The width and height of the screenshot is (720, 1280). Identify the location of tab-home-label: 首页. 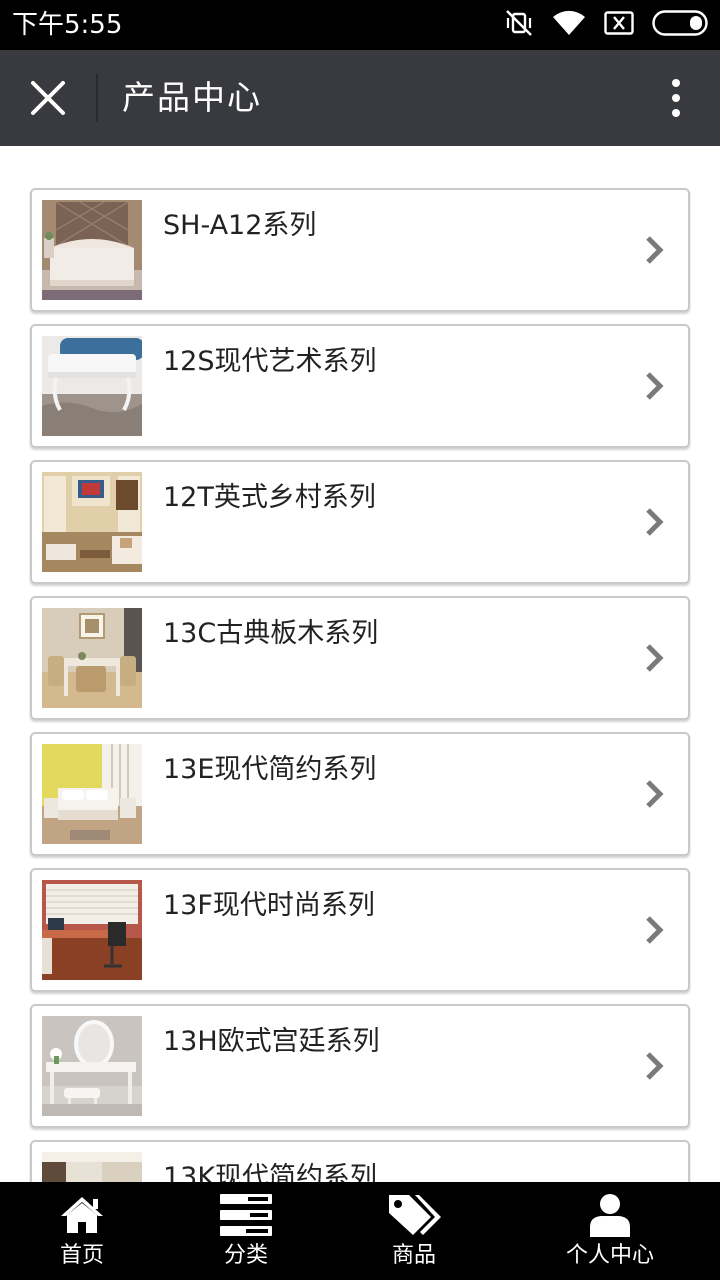
(81, 1255).